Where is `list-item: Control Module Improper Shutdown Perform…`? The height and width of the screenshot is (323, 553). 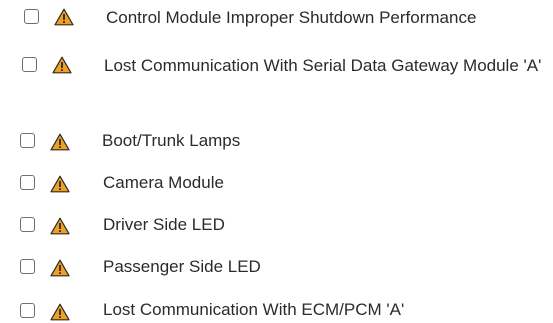
list-item: Control Module Improper Shutdown Perform… is located at coordinates (276, 20).